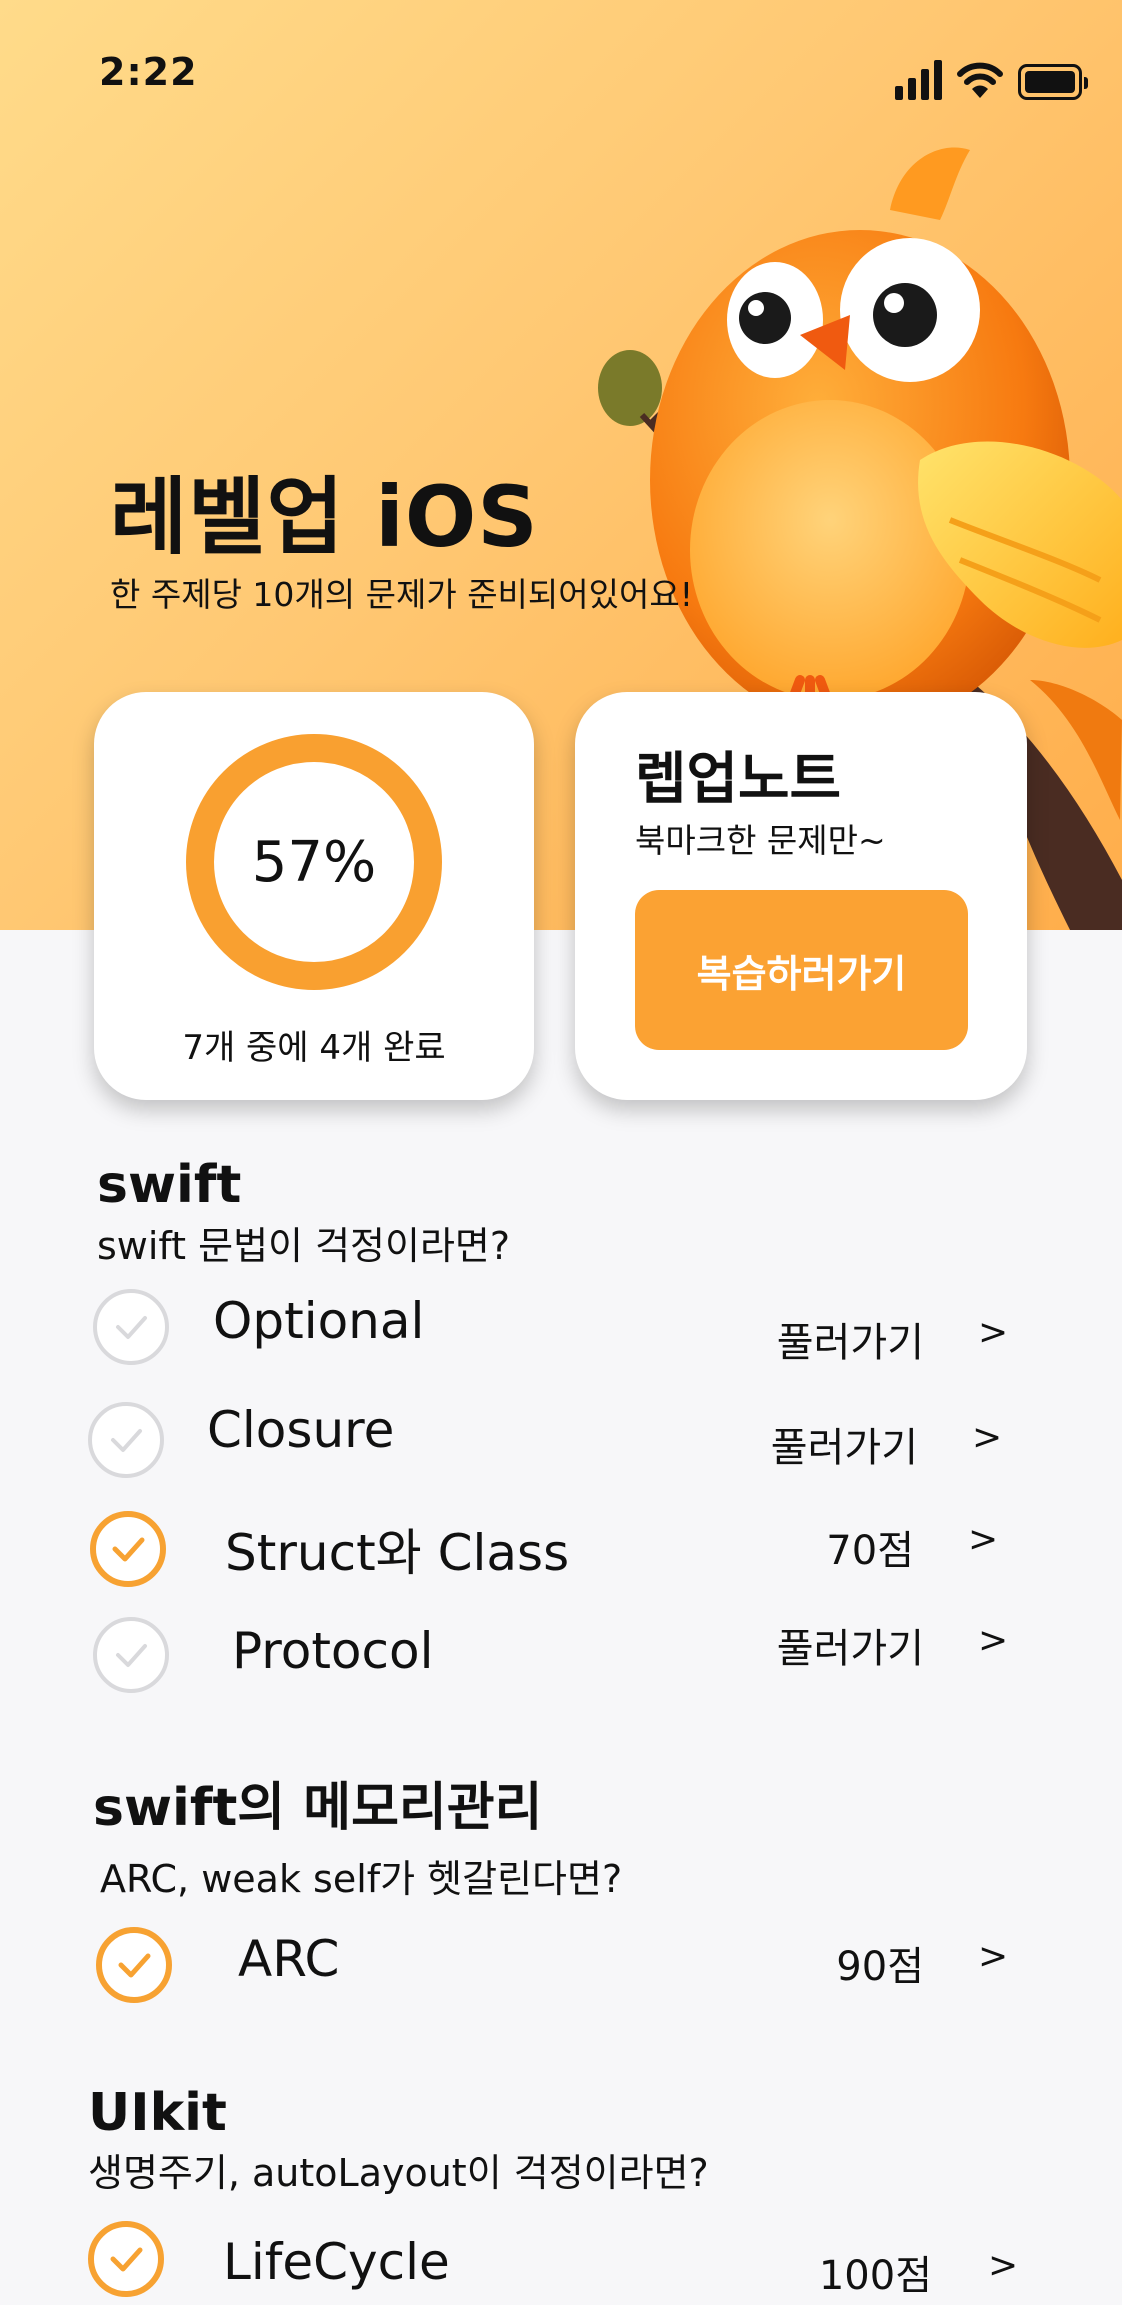 Image resolution: width=1122 pixels, height=2305 pixels. I want to click on quiz-label: LifeCycle, so click(336, 2262).